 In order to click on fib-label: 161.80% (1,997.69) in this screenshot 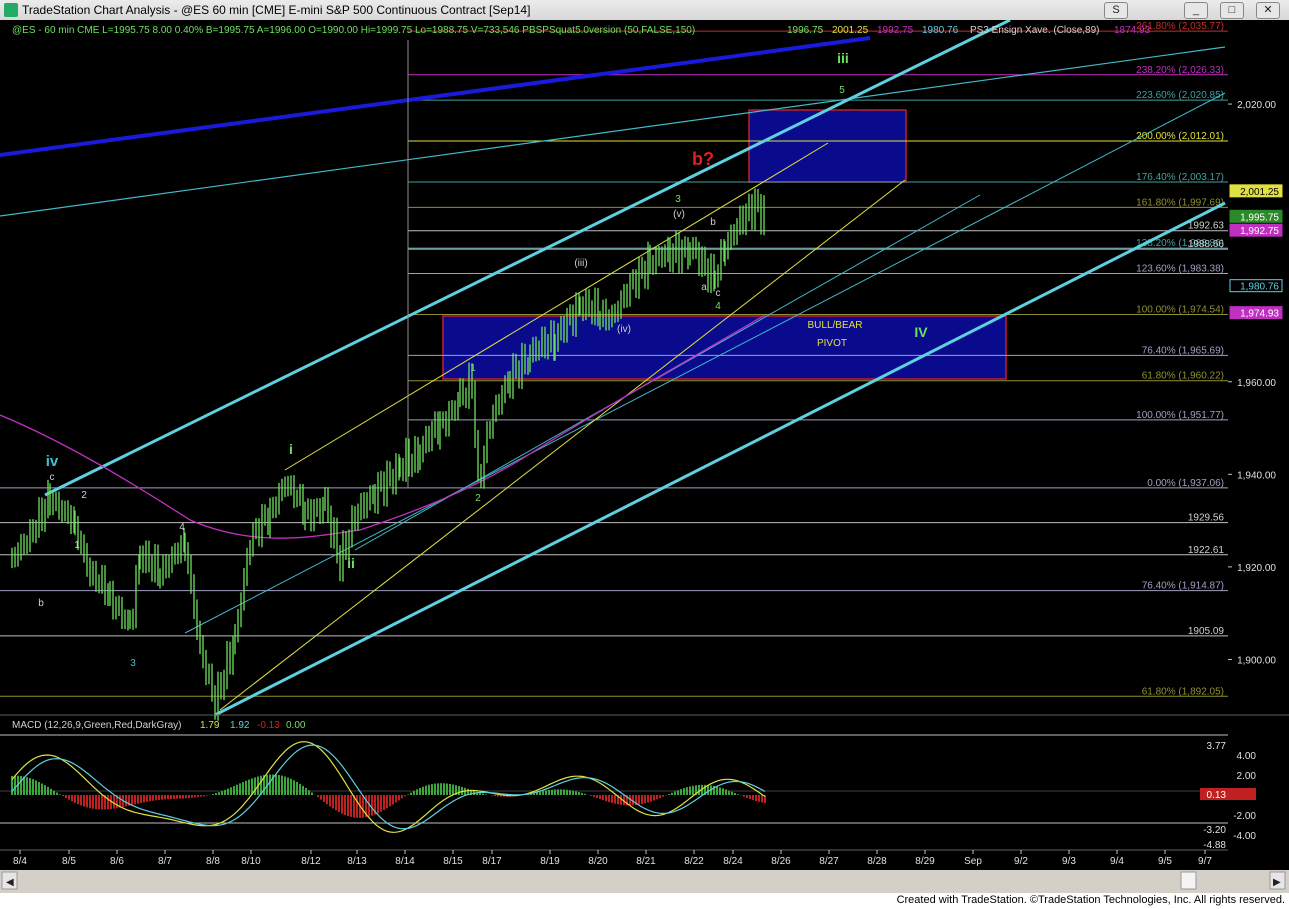, I will do `click(1180, 202)`.